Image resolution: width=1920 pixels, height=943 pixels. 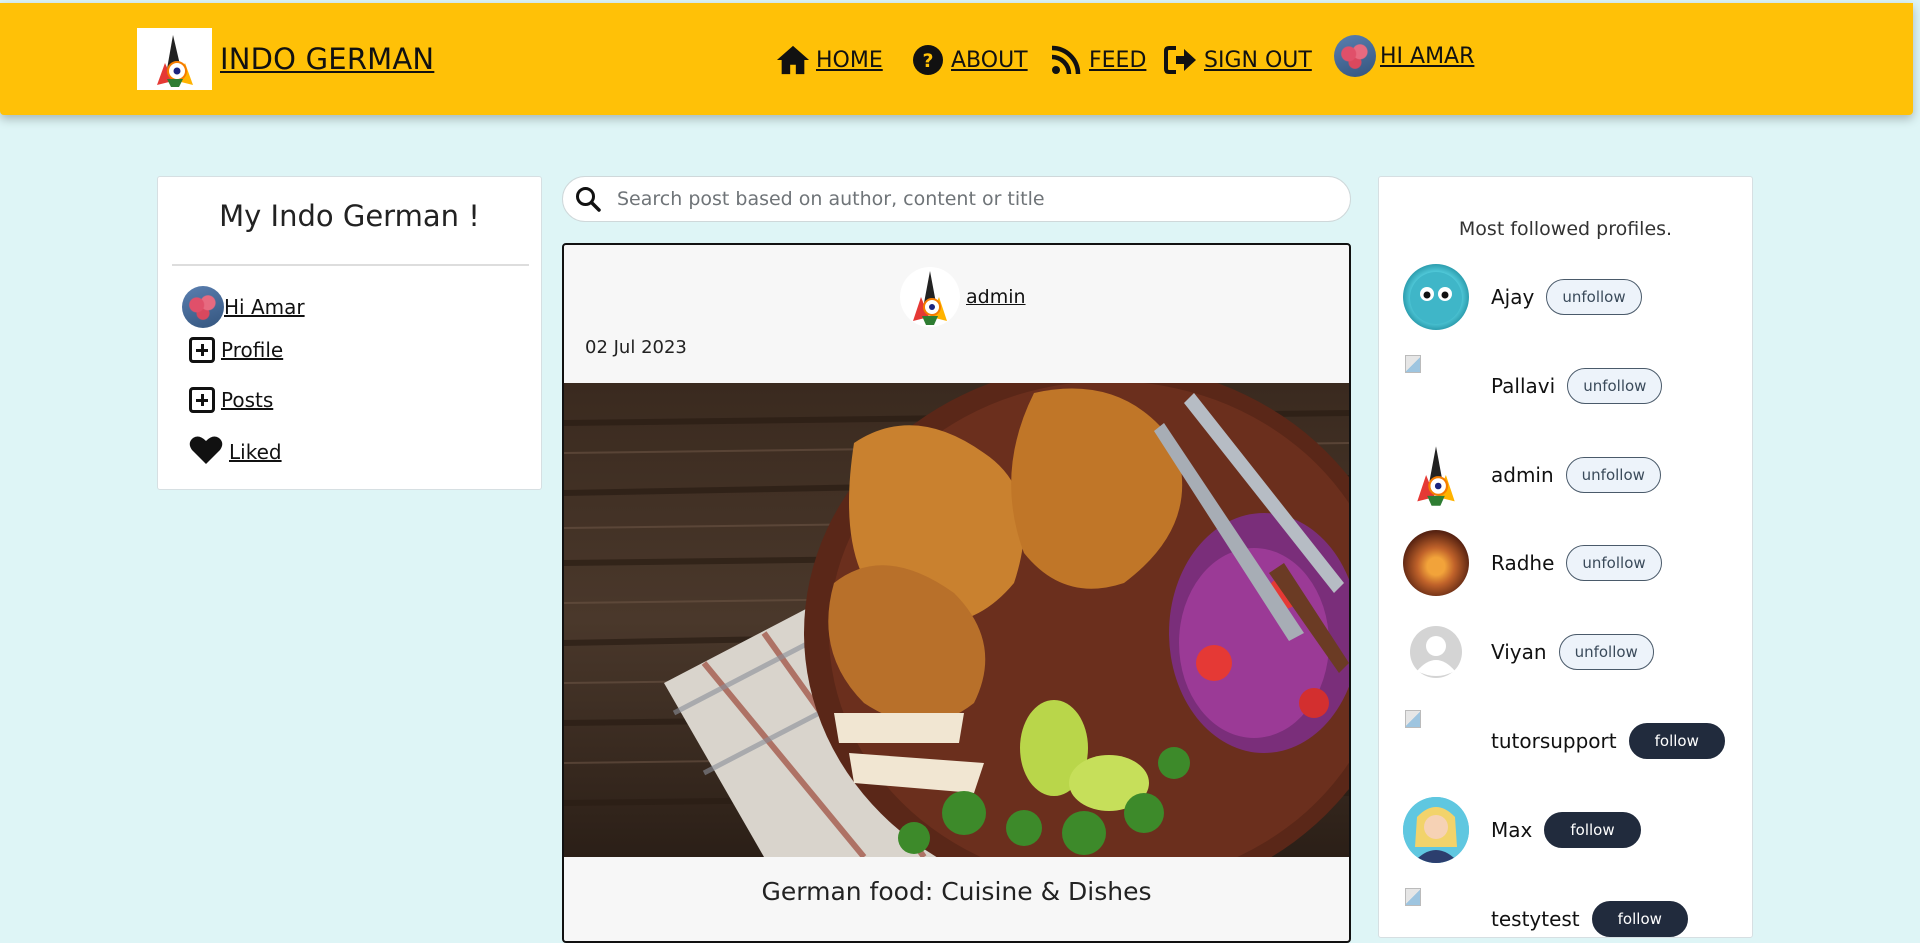 I want to click on default-user-icon, so click(x=1436, y=652).